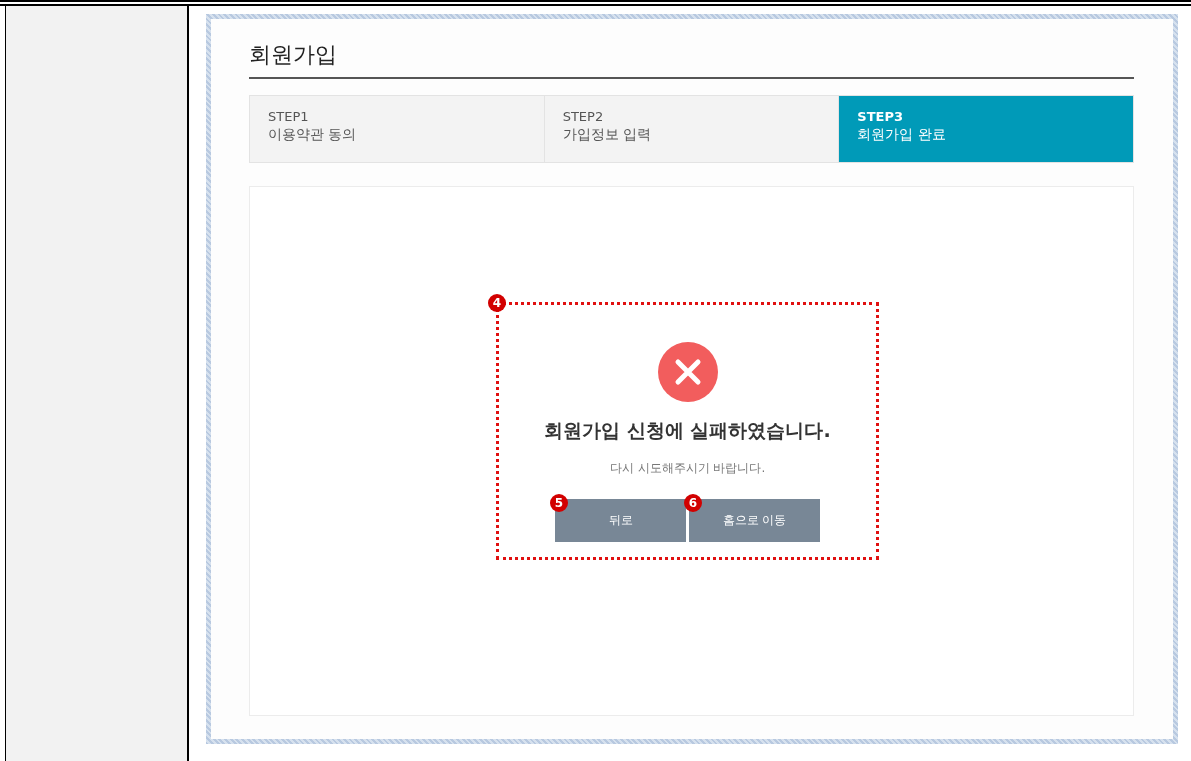  I want to click on error-icon, so click(687, 372).